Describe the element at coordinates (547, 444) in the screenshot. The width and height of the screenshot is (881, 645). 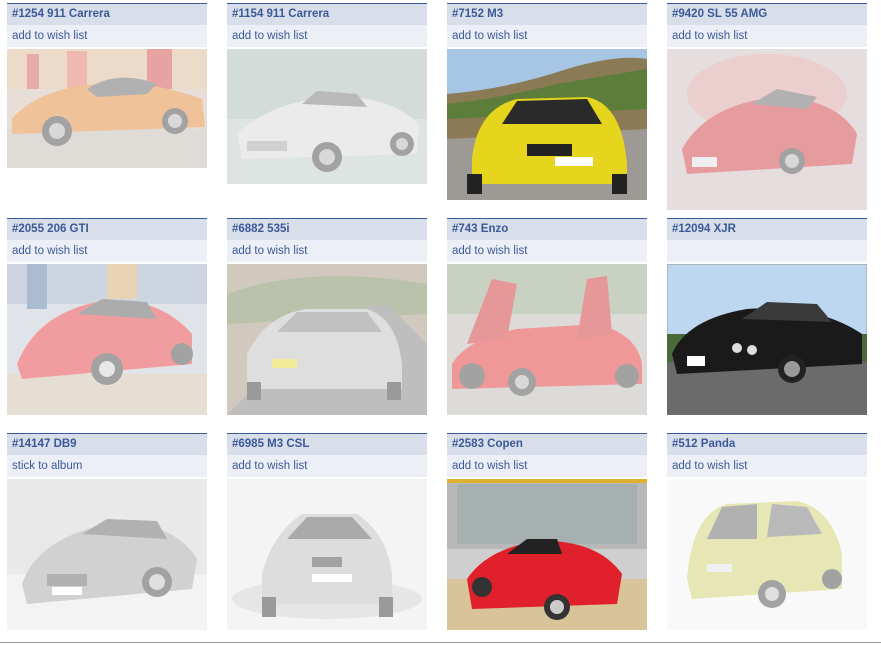
I see `car-title: #2583 Copen` at that location.